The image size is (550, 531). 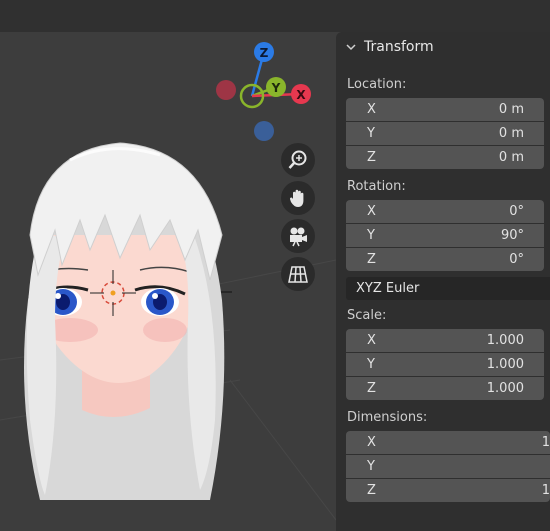 I want to click on location-label: Location:, so click(x=377, y=84).